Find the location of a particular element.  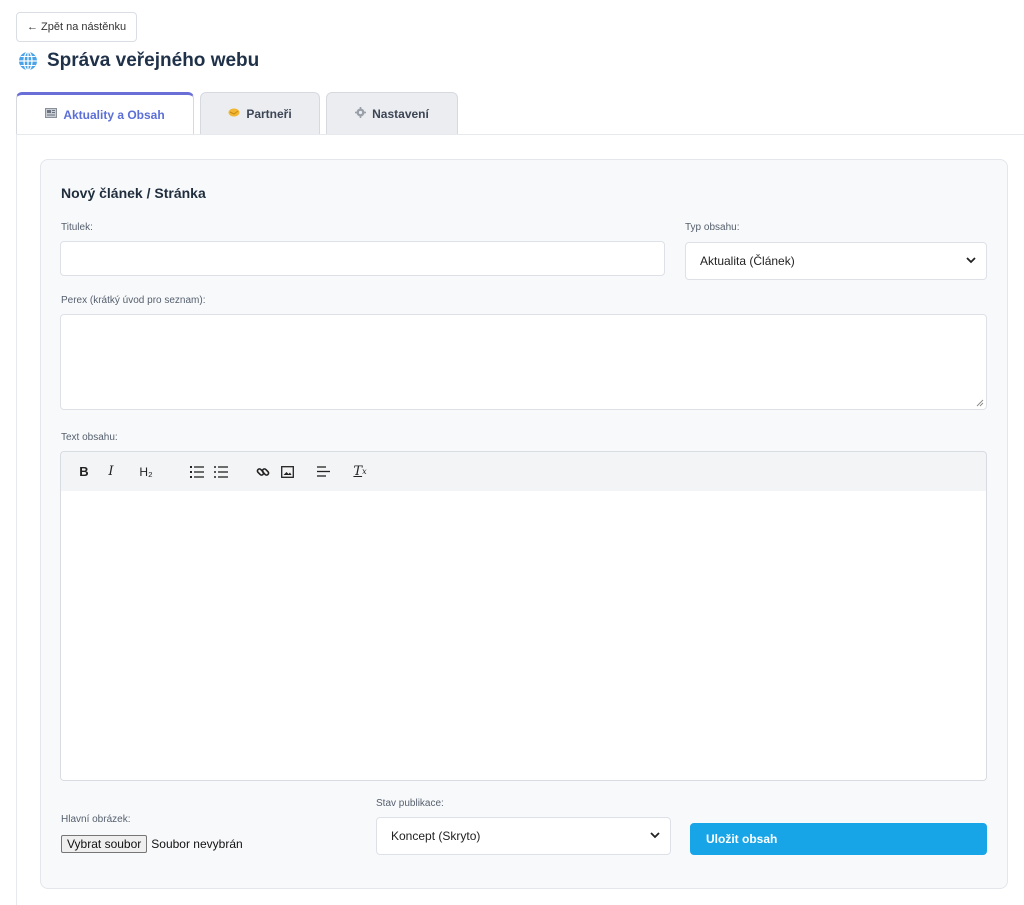

tab-label: Nastavení is located at coordinates (400, 113).